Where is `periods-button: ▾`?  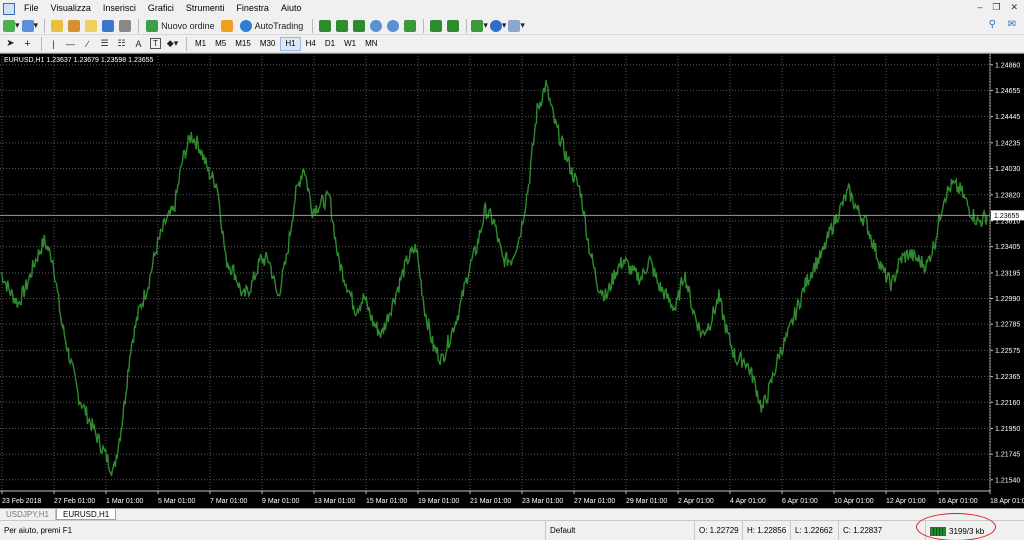
periods-button: ▾ is located at coordinates (497, 25).